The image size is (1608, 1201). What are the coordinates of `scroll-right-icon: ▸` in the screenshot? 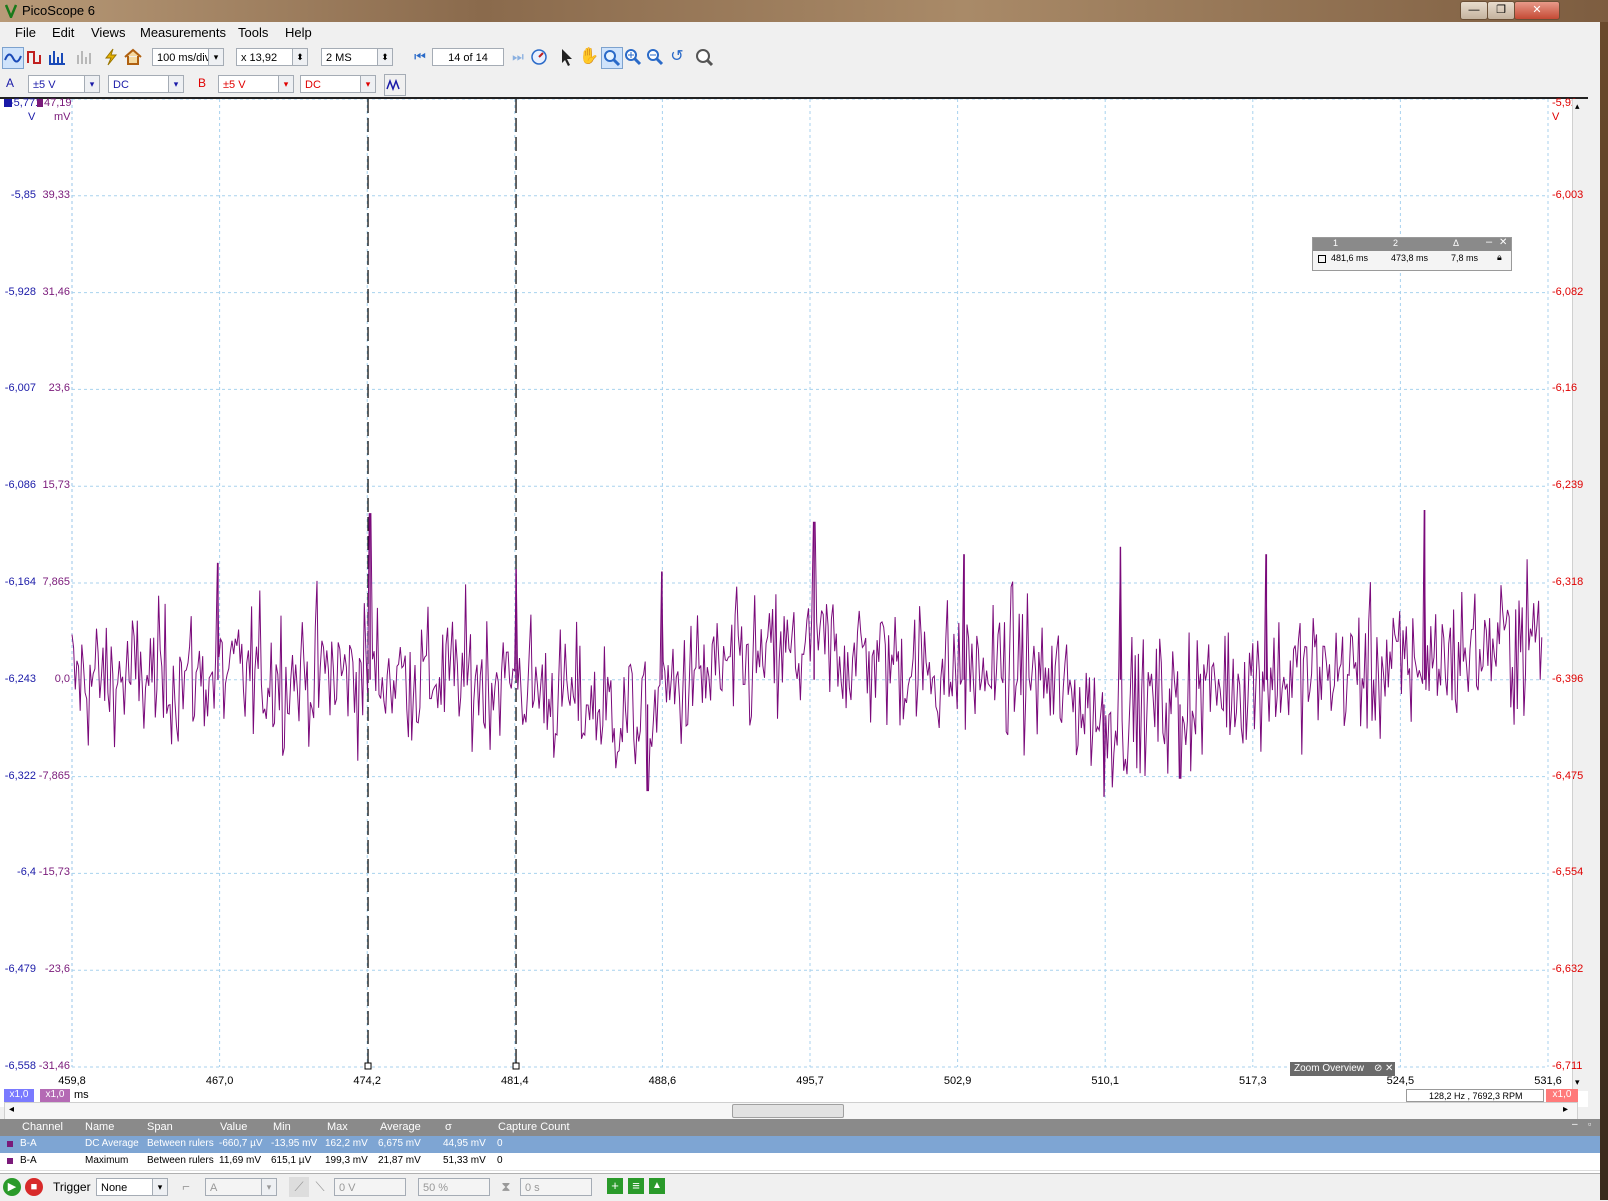 It's located at (1565, 1109).